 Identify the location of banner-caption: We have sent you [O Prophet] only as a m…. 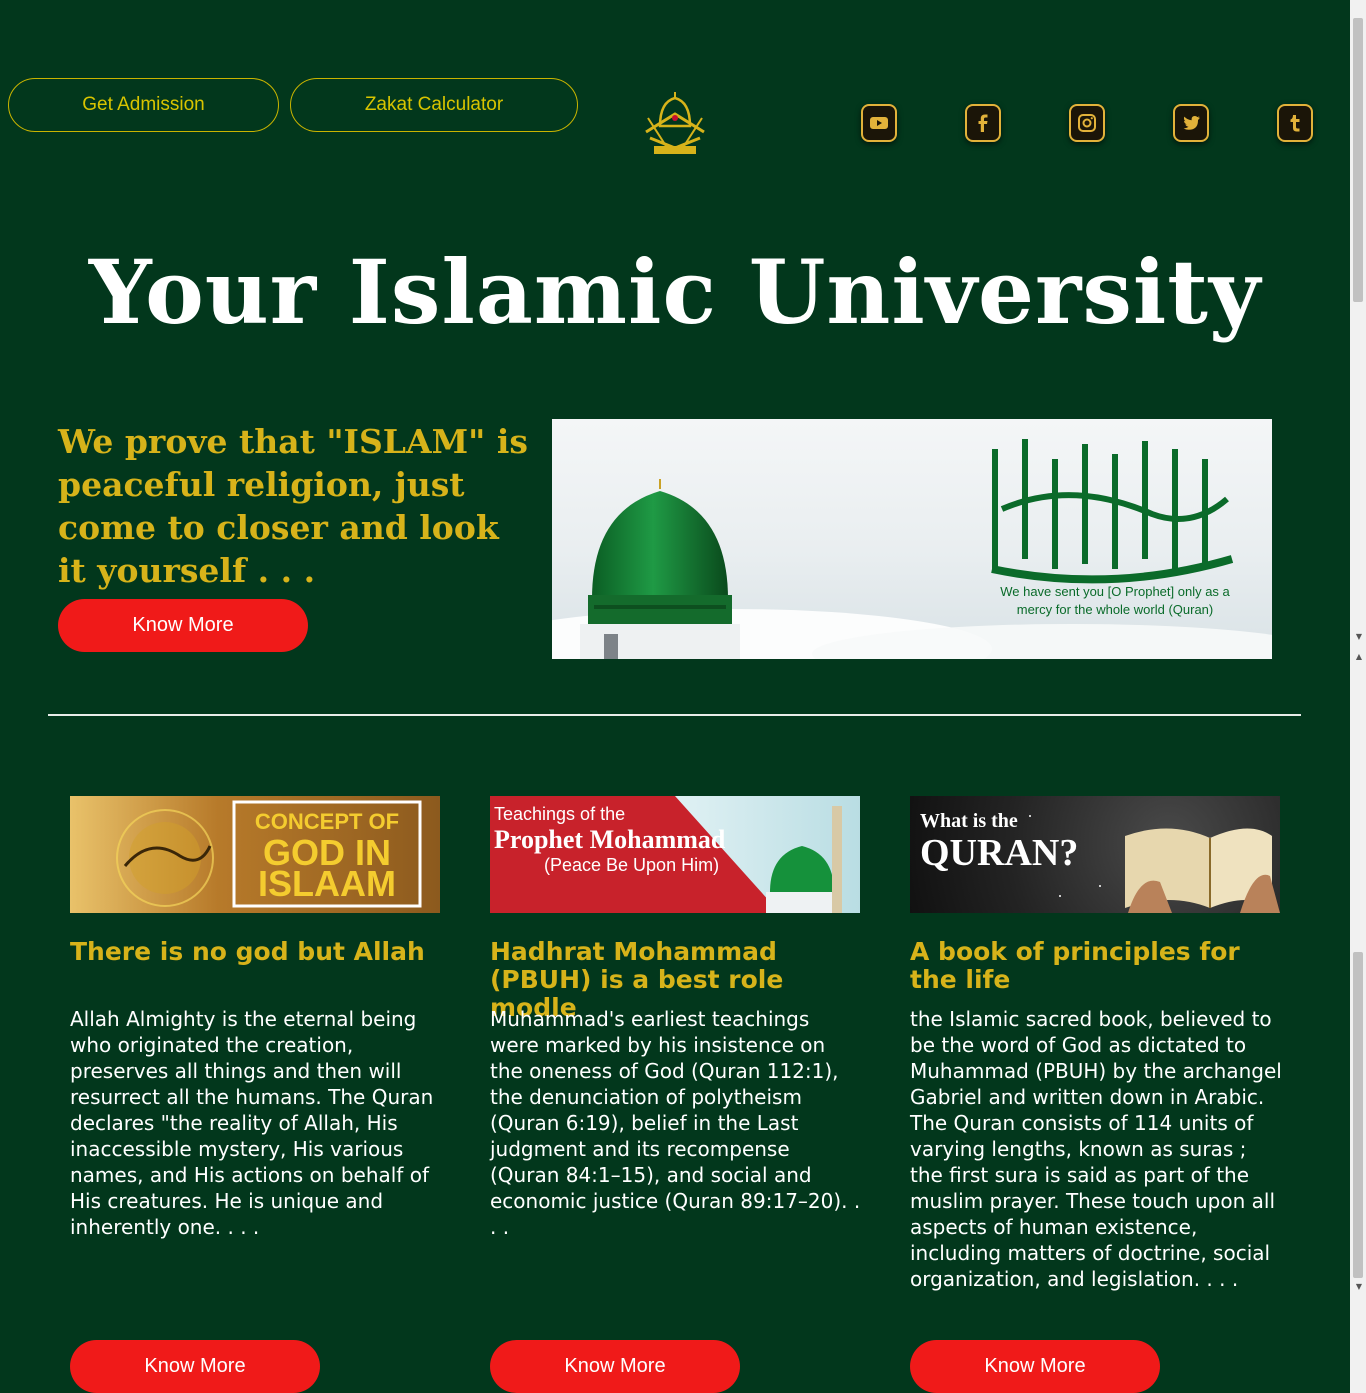
(1115, 600).